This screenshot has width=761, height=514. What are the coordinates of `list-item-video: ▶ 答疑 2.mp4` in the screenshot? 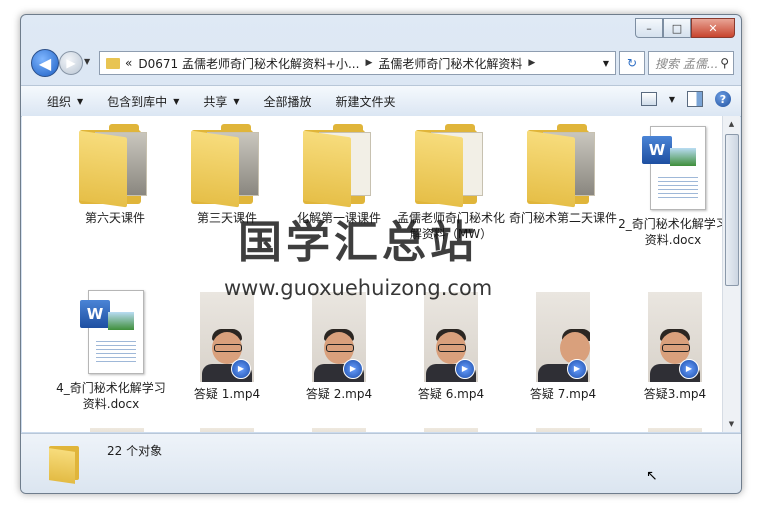 It's located at (339, 347).